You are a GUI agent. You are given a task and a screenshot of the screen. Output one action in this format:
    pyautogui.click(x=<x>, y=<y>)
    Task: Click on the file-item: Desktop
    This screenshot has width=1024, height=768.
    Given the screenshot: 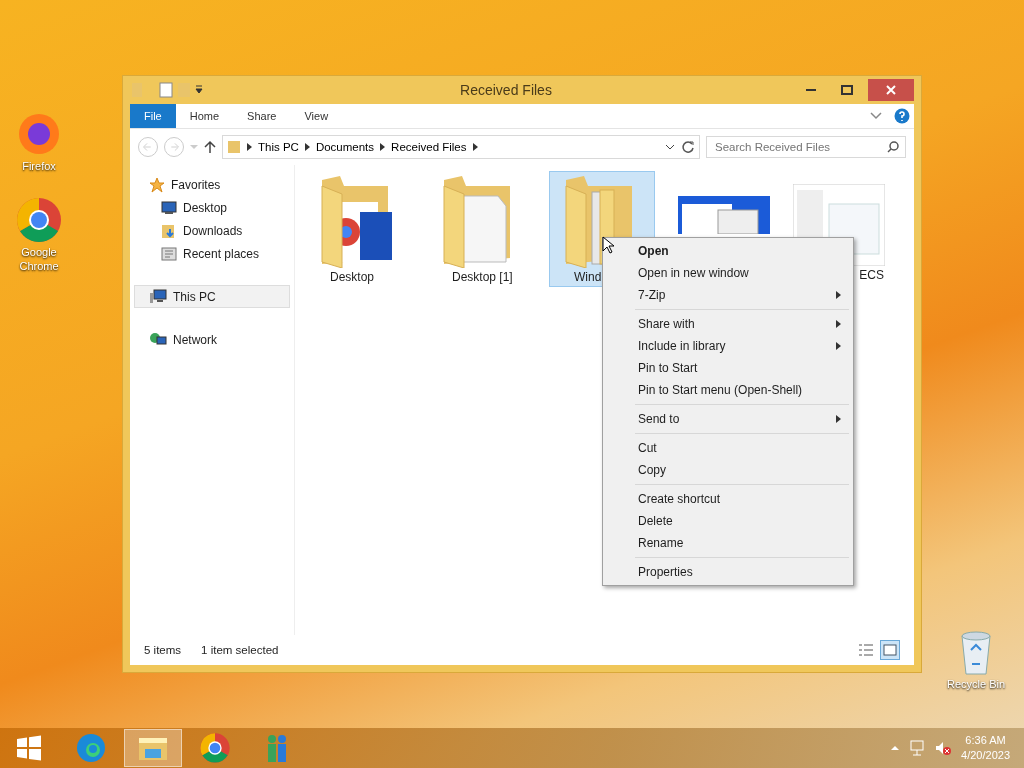 What is the action you would take?
    pyautogui.click(x=358, y=229)
    